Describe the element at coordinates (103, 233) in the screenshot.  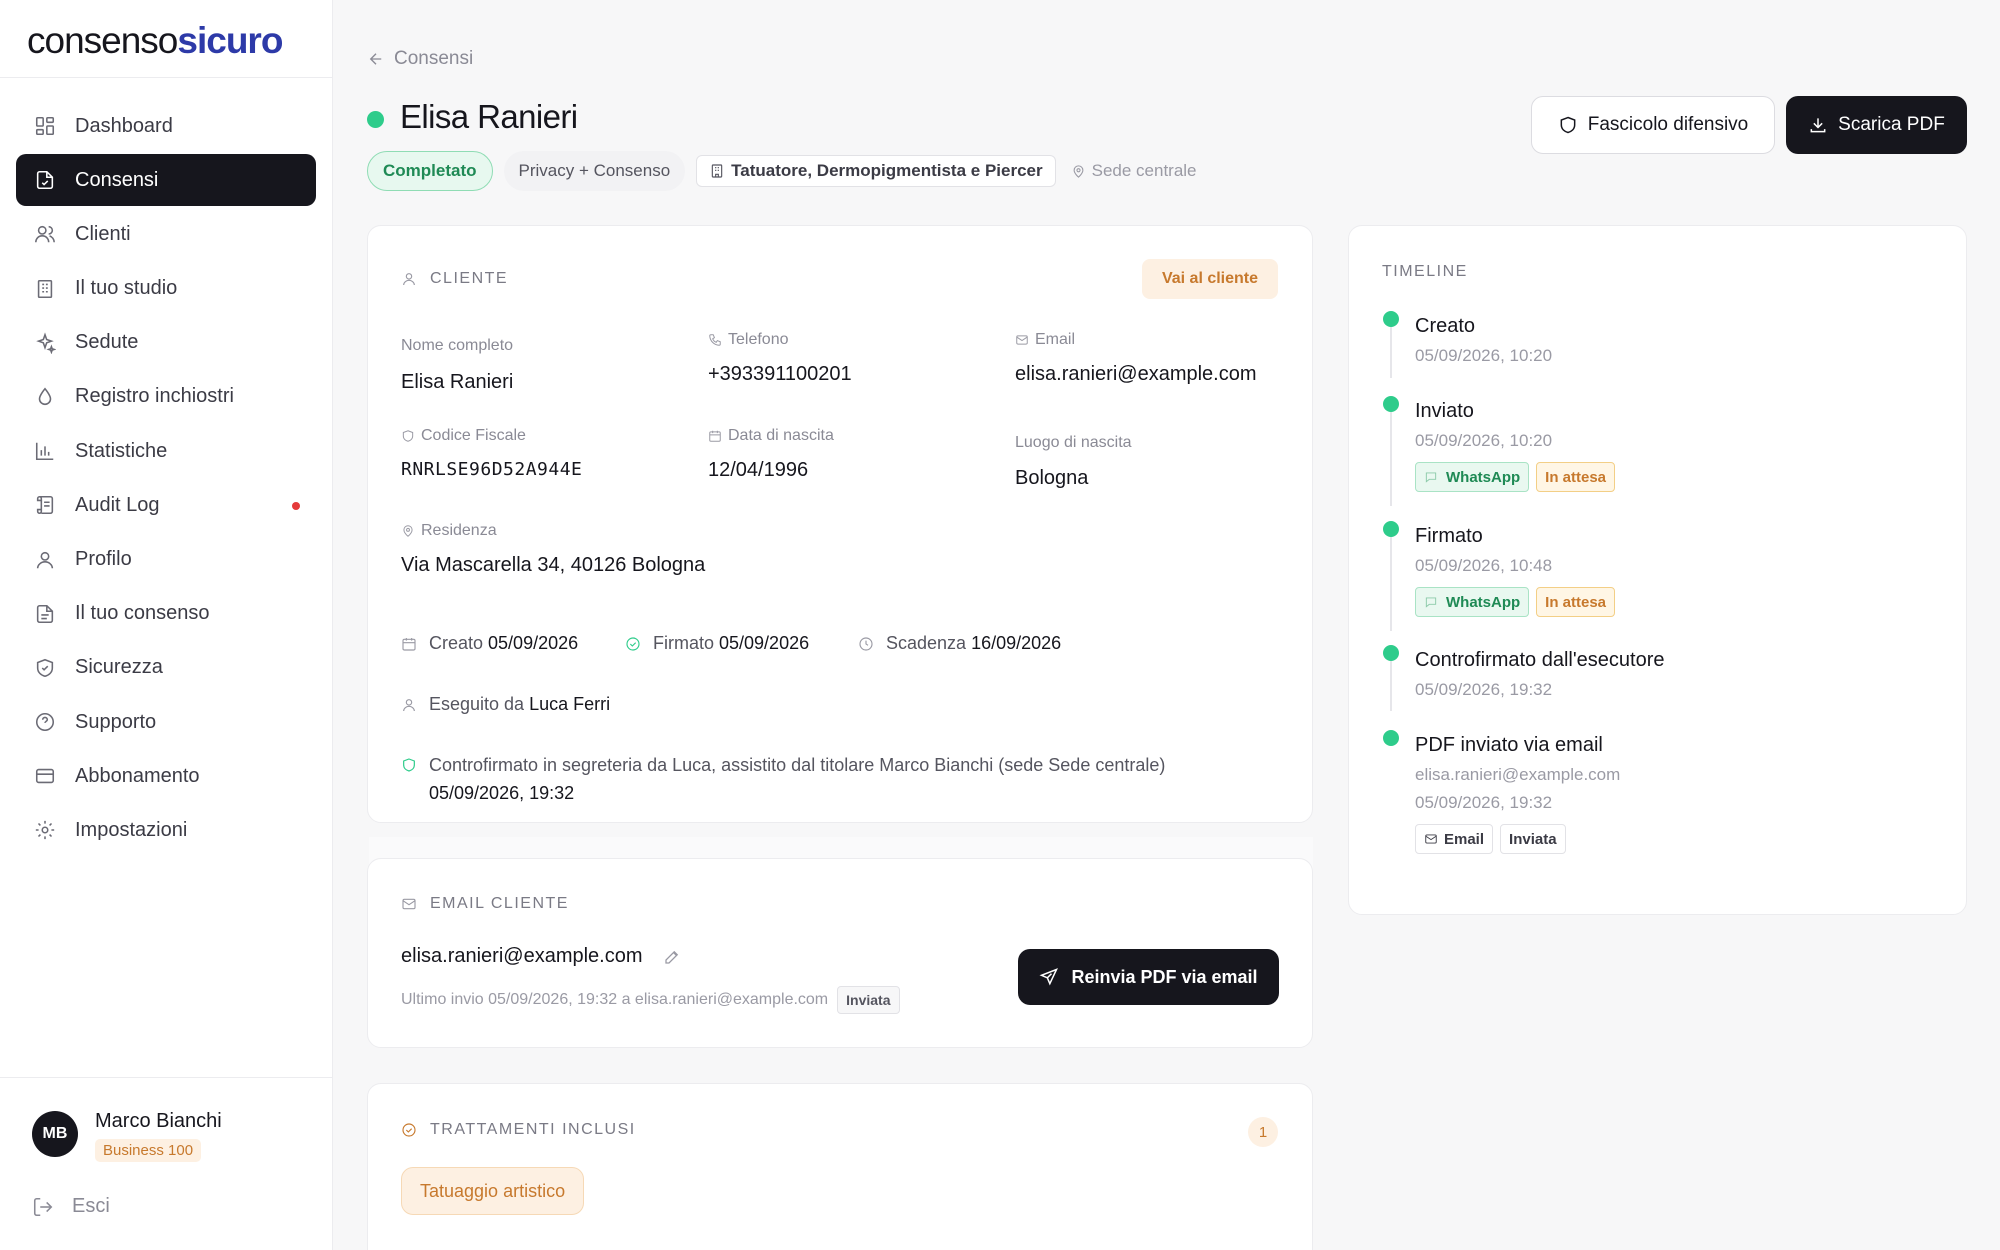
I see `sidebar-item-label: Clienti` at that location.